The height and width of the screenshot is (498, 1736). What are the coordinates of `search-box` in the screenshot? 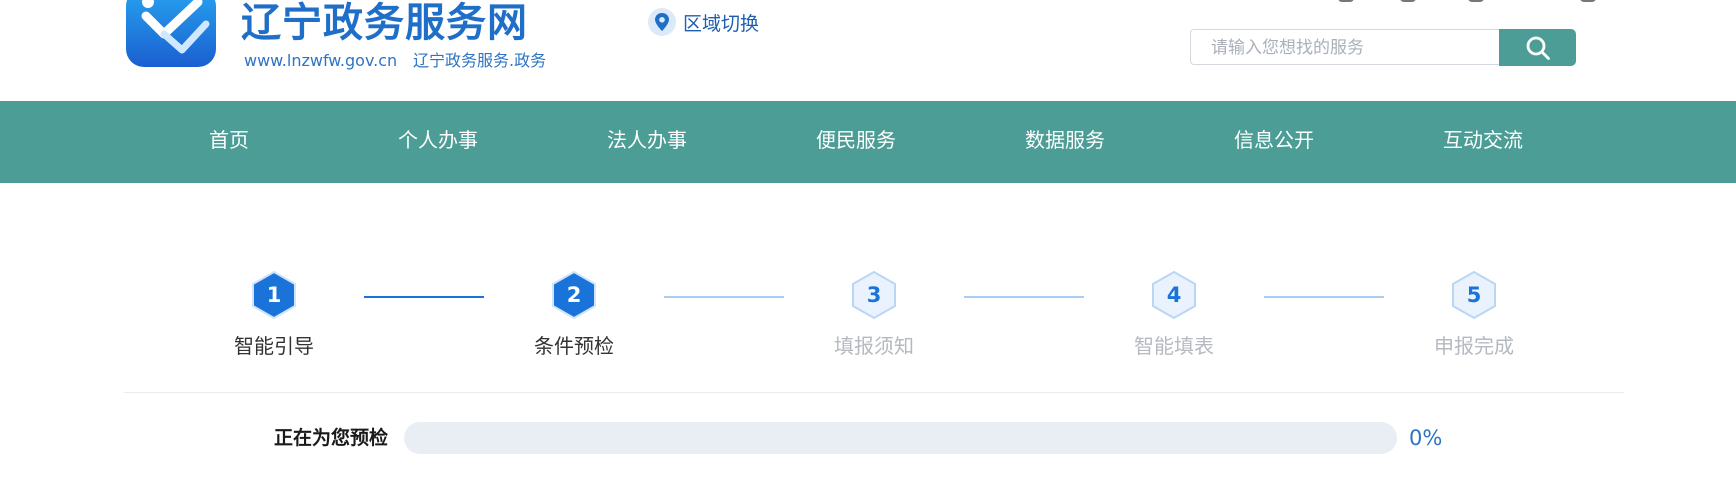 It's located at (1346, 47).